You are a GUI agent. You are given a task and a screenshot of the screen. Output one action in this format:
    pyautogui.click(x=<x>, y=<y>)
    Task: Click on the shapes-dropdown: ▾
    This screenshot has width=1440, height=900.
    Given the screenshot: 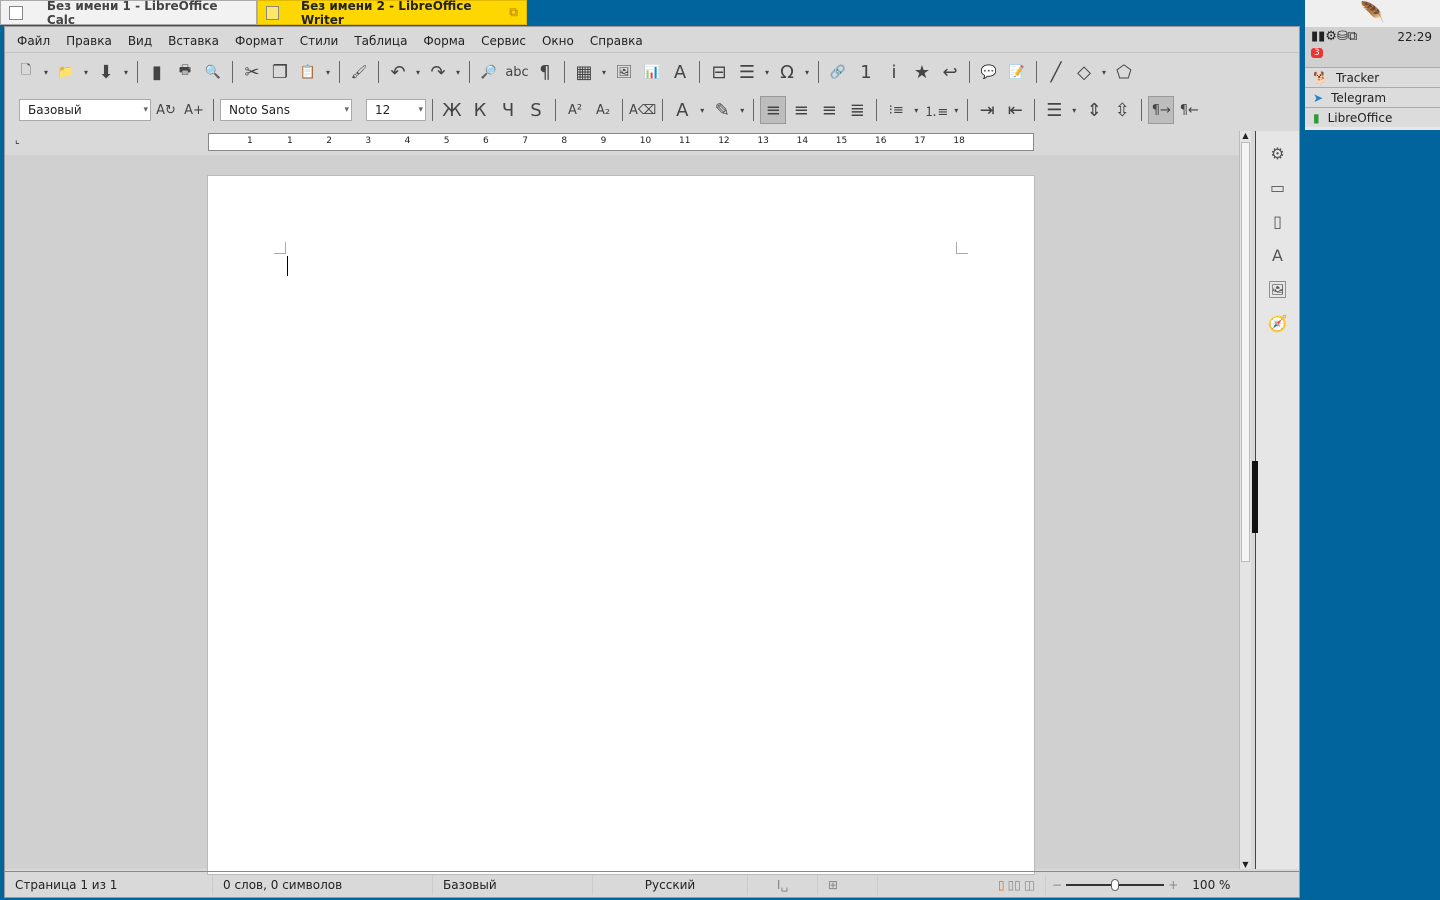 What is the action you would take?
    pyautogui.click(x=1104, y=72)
    